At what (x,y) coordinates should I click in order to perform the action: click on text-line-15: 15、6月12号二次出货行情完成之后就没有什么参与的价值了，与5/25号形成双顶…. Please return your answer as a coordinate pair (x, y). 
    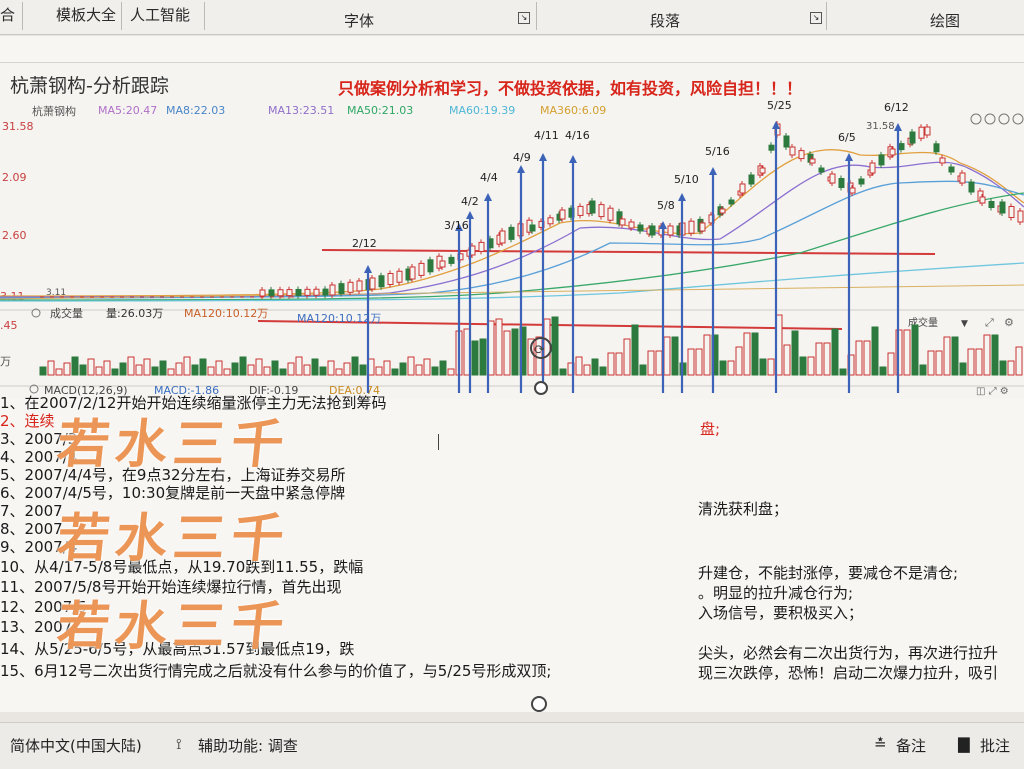
    Looking at the image, I should click on (276, 671).